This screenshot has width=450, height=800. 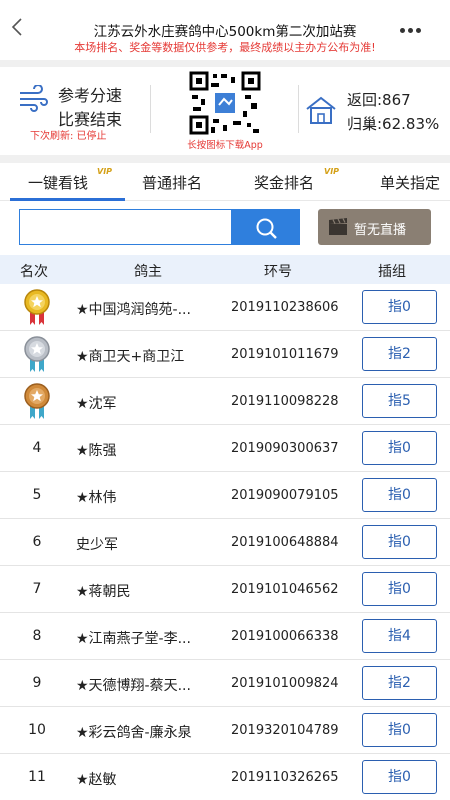 What do you see at coordinates (225, 495) in the screenshot?
I see `table-row: 5 ★林伟 2019090079105 指0` at bounding box center [225, 495].